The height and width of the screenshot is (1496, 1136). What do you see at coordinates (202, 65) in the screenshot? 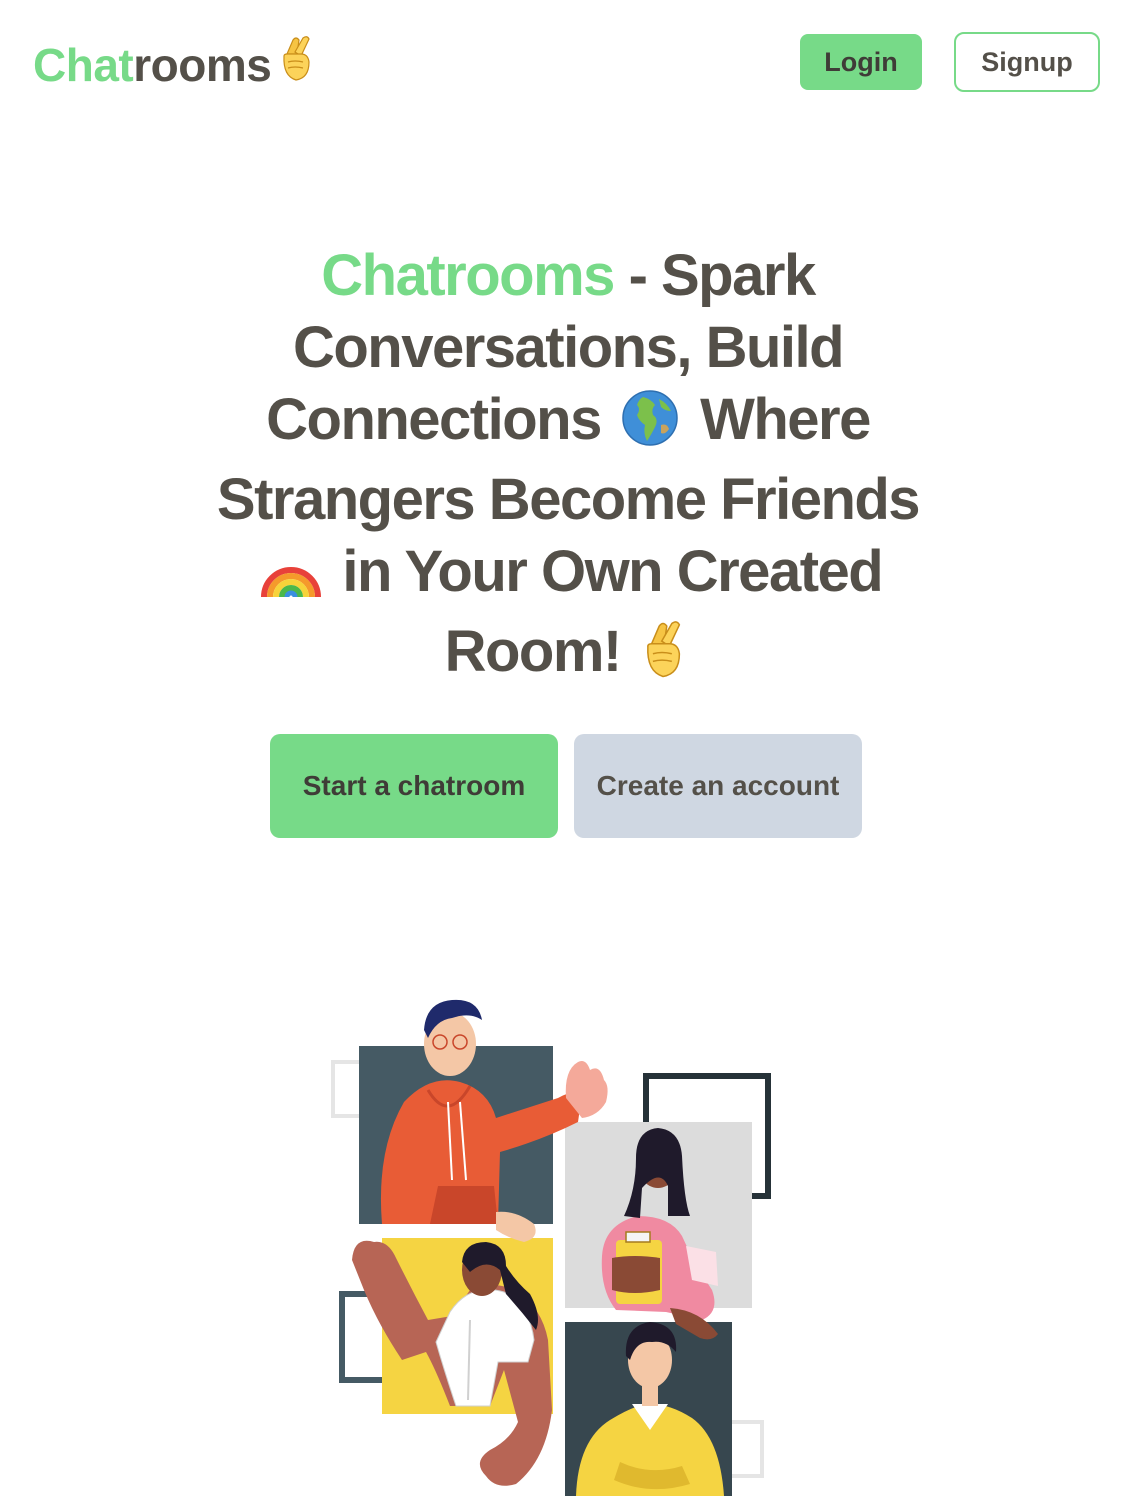
I see `brand-rest-text: rooms` at bounding box center [202, 65].